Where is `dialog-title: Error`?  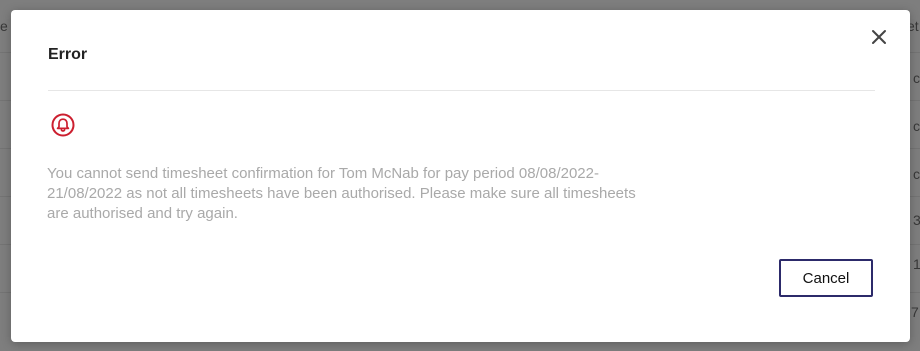 dialog-title: Error is located at coordinates (68, 54).